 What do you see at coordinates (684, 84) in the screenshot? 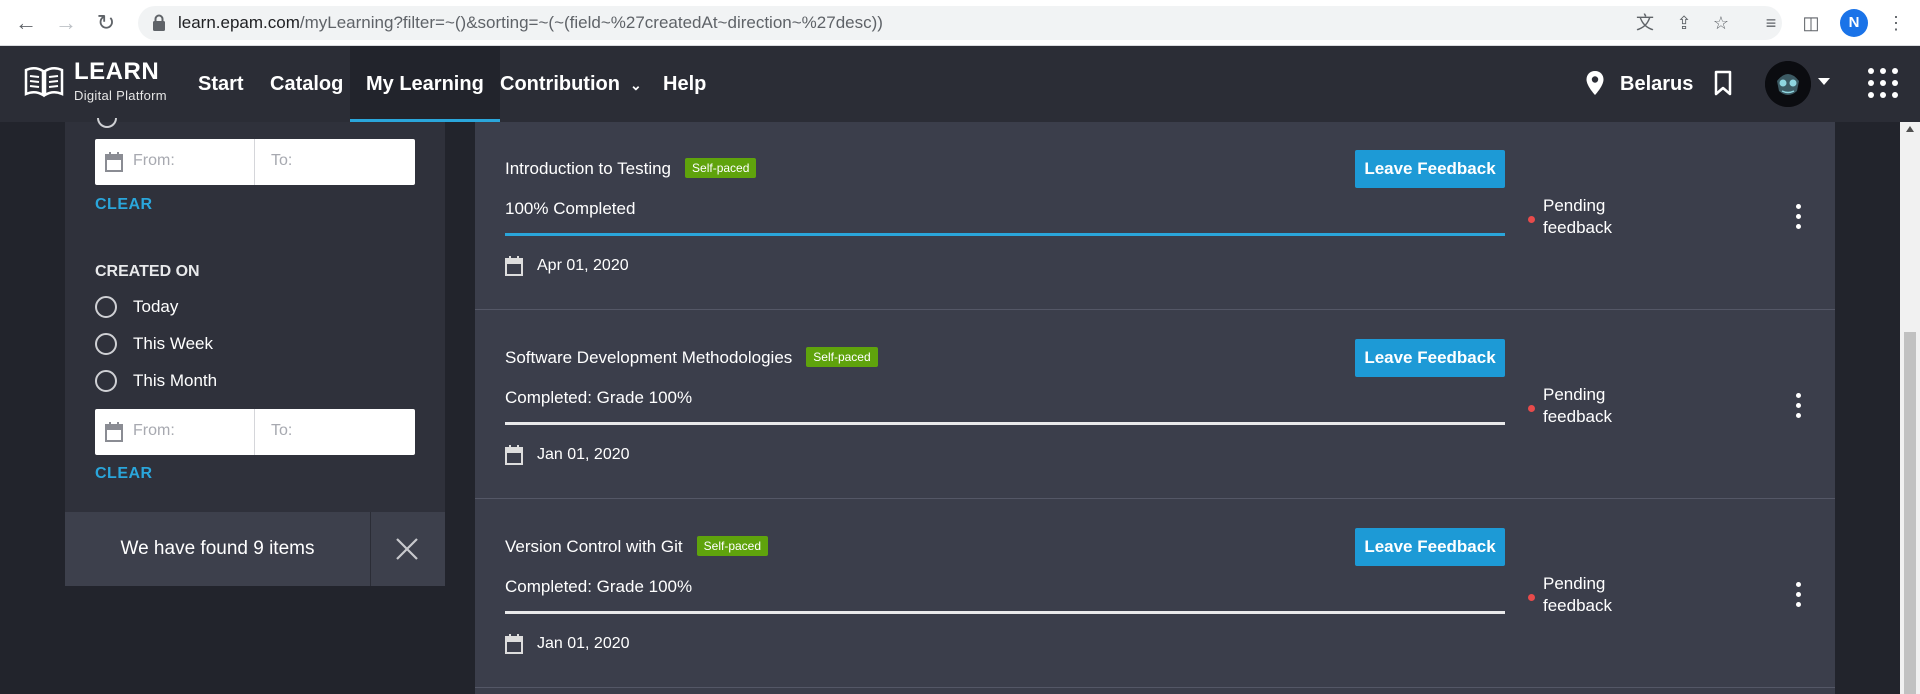
I see `nav-help: Help` at bounding box center [684, 84].